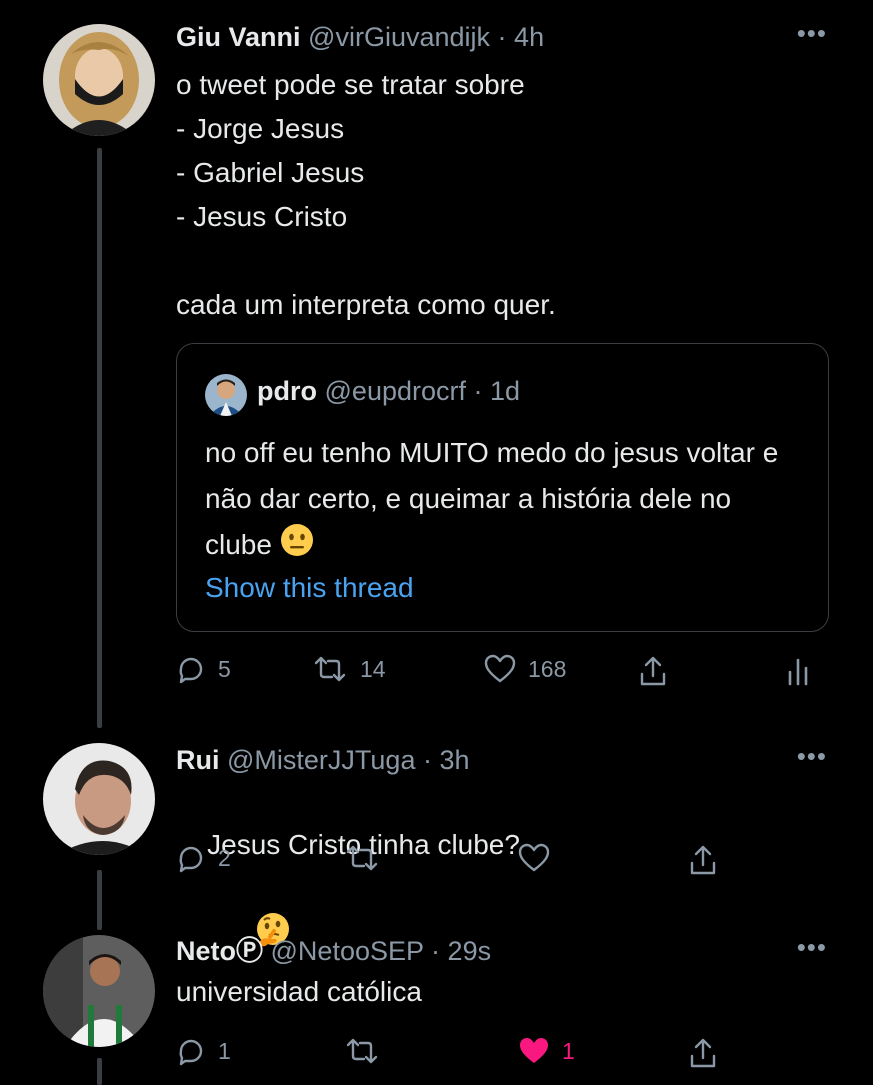 The image size is (873, 1085). What do you see at coordinates (347, 951) in the screenshot?
I see `user-handle: @NetooSEP` at bounding box center [347, 951].